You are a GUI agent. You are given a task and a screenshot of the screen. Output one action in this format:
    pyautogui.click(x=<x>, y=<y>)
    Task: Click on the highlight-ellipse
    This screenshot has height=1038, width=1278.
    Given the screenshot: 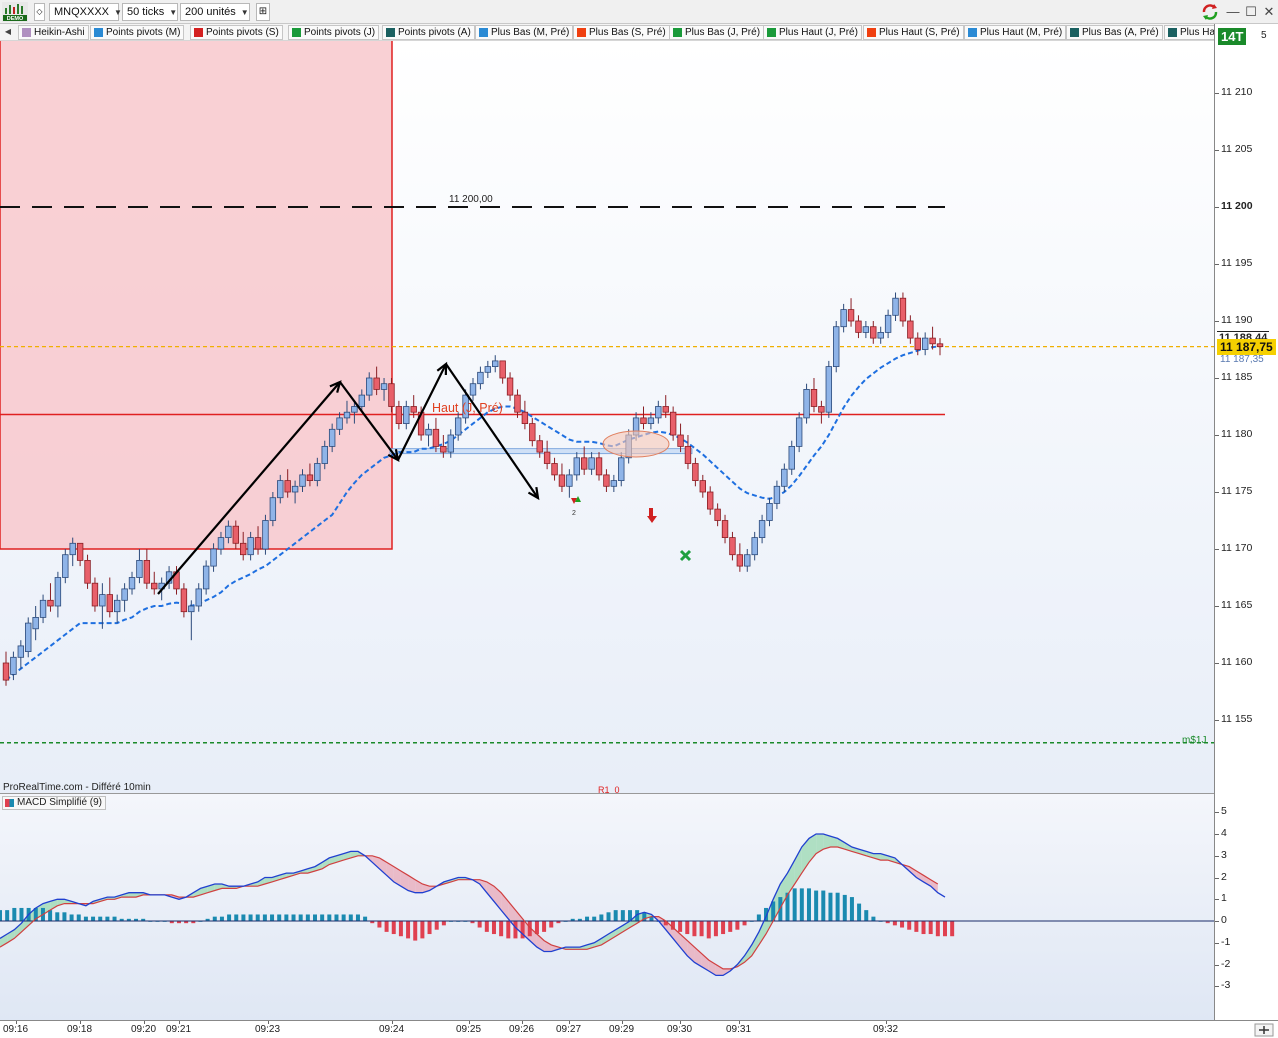 What is the action you would take?
    pyautogui.click(x=636, y=444)
    